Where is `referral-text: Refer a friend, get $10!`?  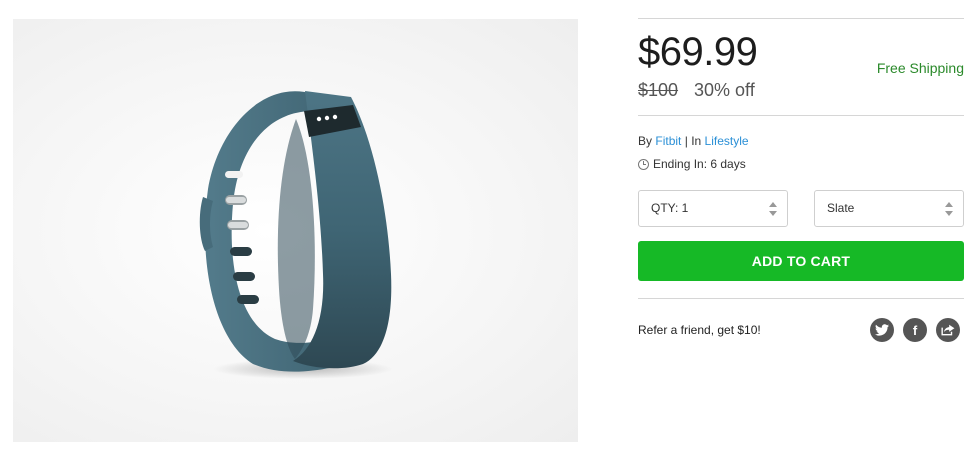
referral-text: Refer a friend, get $10! is located at coordinates (699, 330).